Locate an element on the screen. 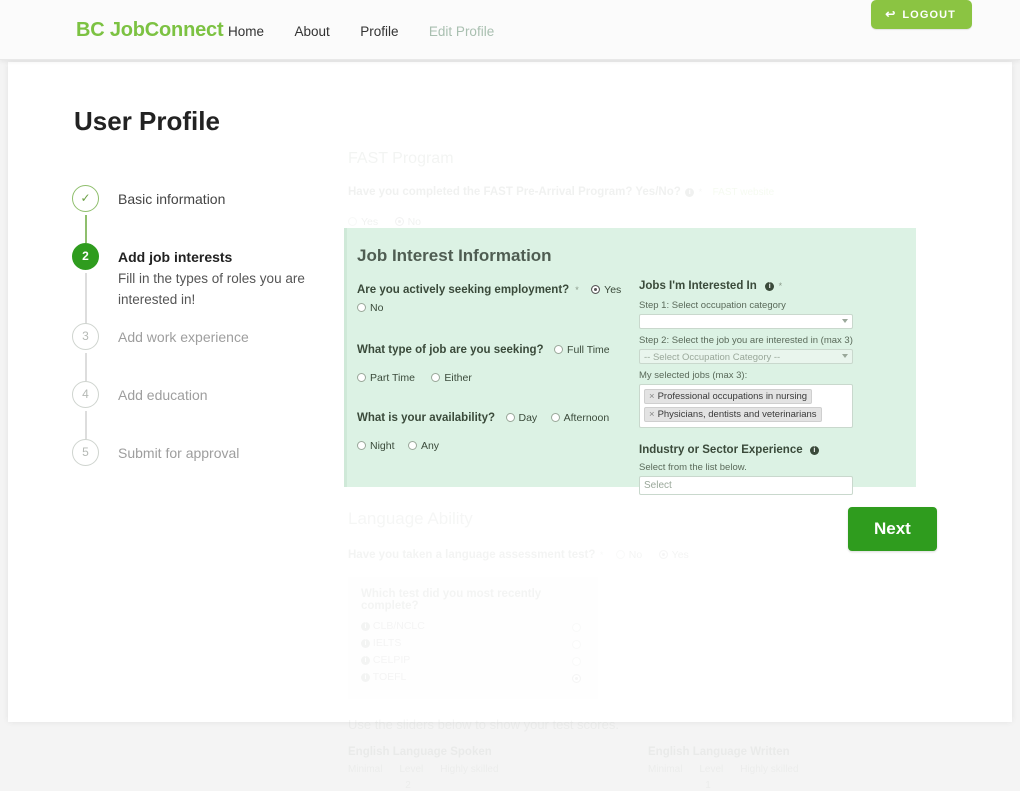 The height and width of the screenshot is (791, 1020). selected-job-label: Professional occupations in nursing is located at coordinates (732, 396).